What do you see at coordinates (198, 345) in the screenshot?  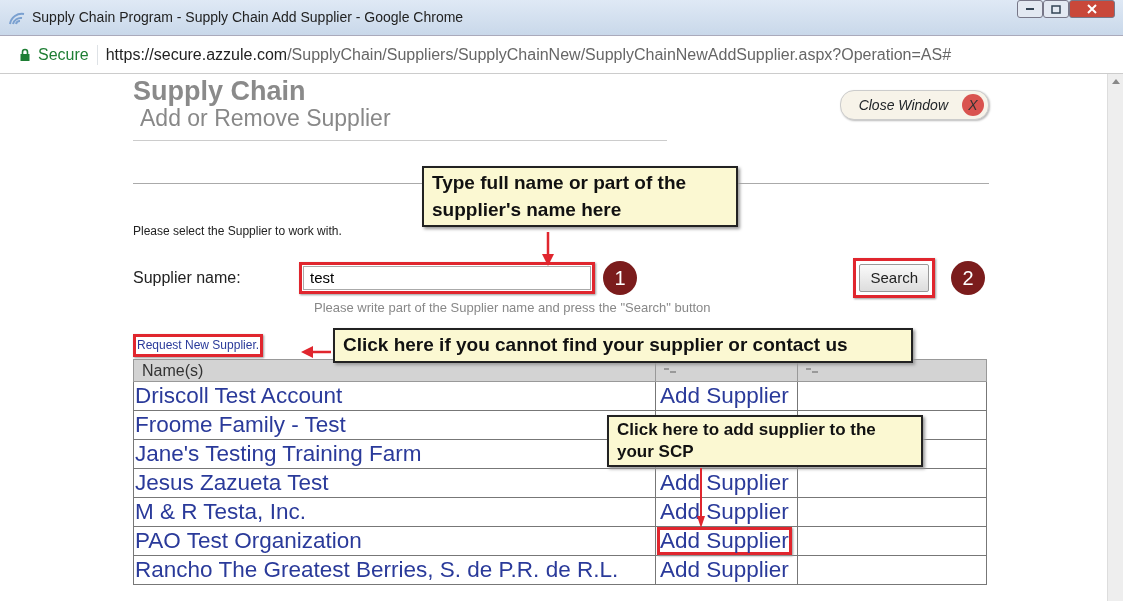 I see `request-new-supplier-link: Request New Supplier.` at bounding box center [198, 345].